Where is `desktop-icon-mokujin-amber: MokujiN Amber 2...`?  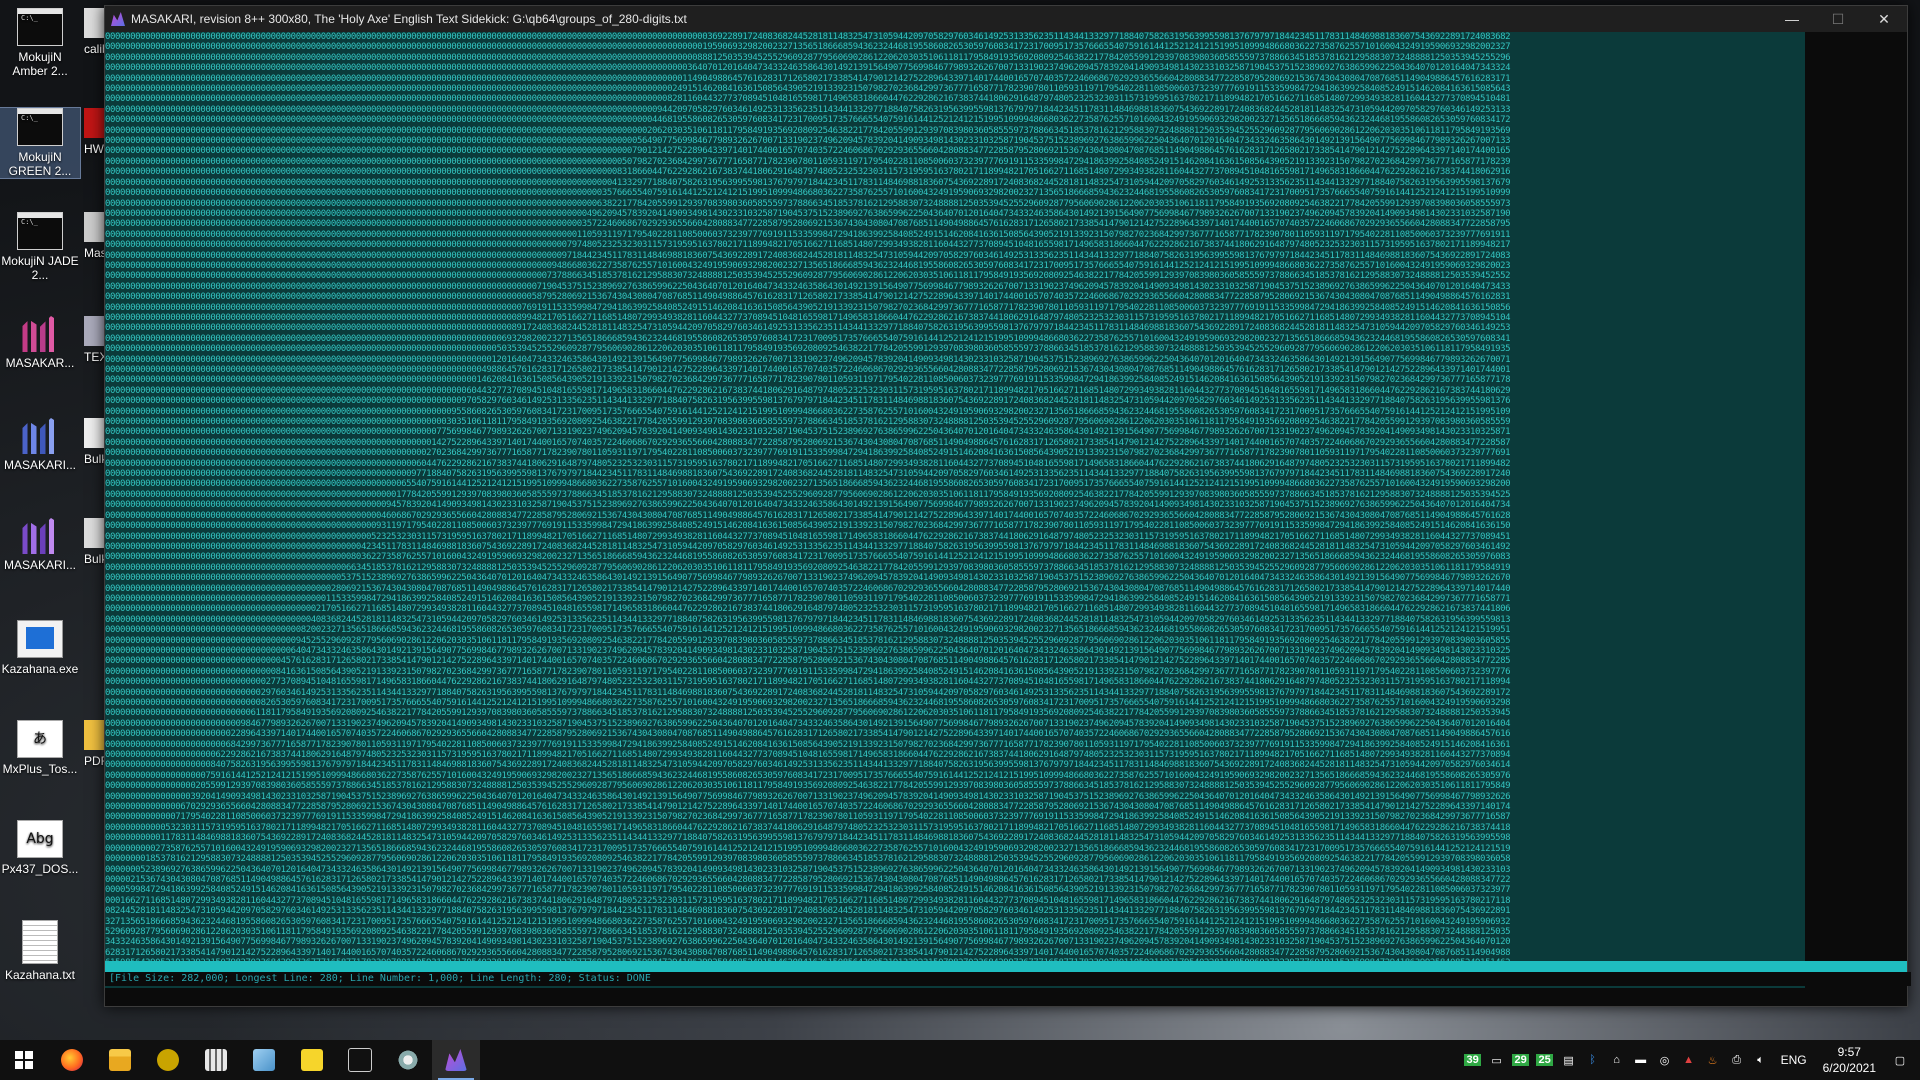 desktop-icon-mokujin-amber: MokujiN Amber 2... is located at coordinates (40, 43).